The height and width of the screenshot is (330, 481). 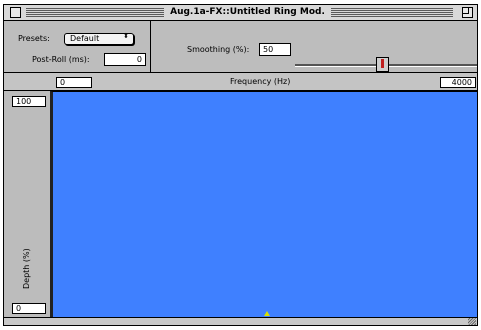 I want to click on frequency-marker-icon, so click(x=267, y=313).